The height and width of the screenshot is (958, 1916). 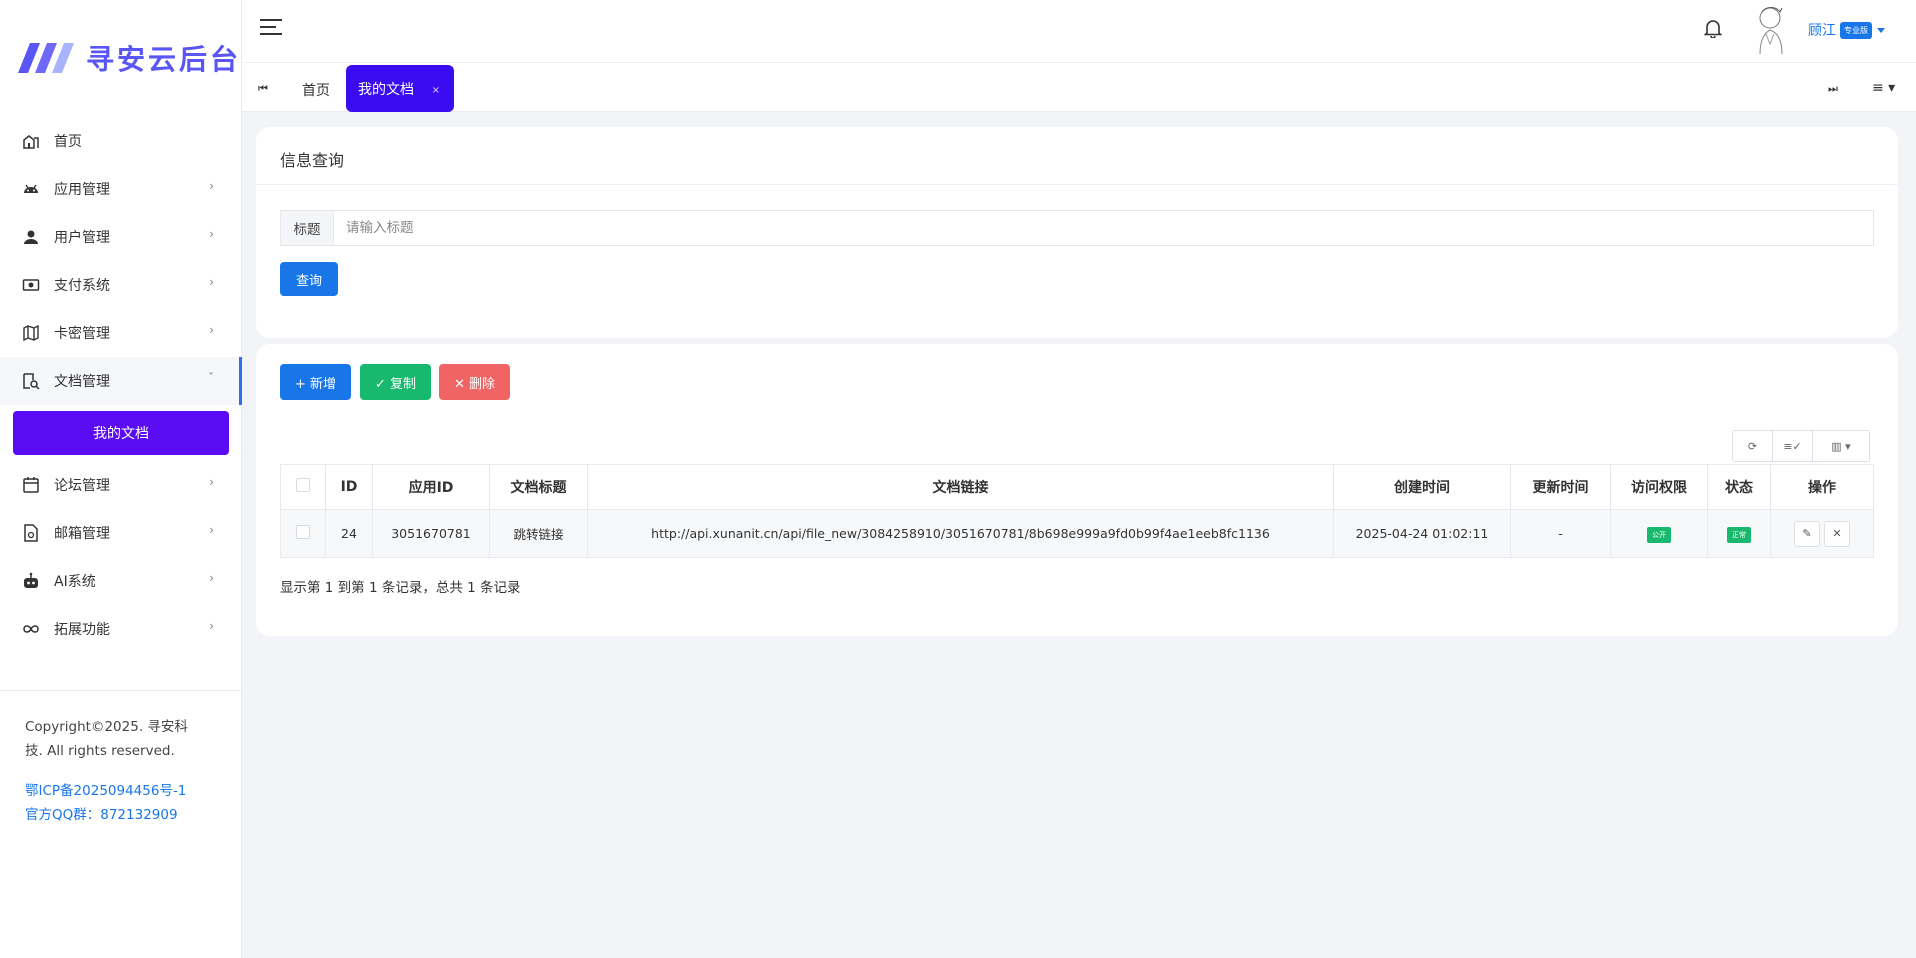 I want to click on add-button: + 新增, so click(x=315, y=382).